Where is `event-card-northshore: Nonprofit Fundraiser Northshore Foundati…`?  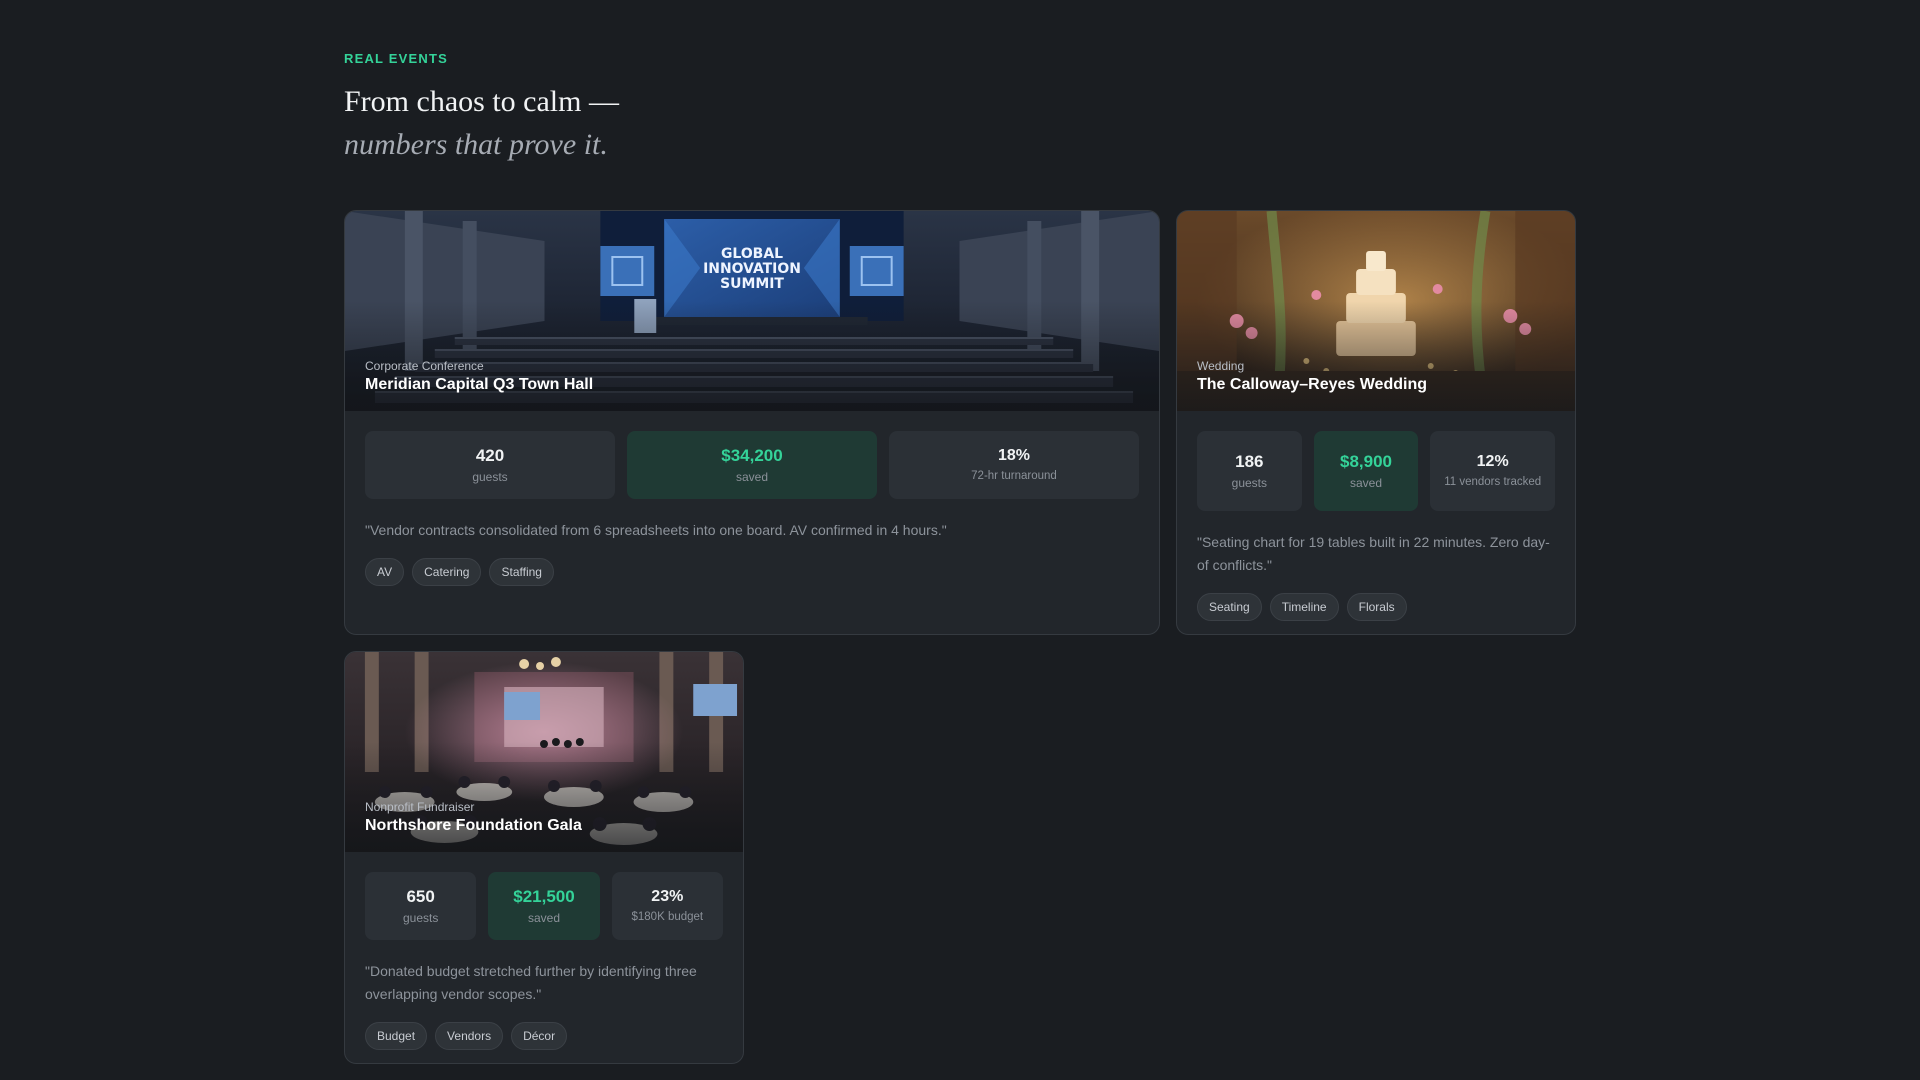
event-card-northshore: Nonprofit Fundraiser Northshore Foundati… is located at coordinates (544, 857).